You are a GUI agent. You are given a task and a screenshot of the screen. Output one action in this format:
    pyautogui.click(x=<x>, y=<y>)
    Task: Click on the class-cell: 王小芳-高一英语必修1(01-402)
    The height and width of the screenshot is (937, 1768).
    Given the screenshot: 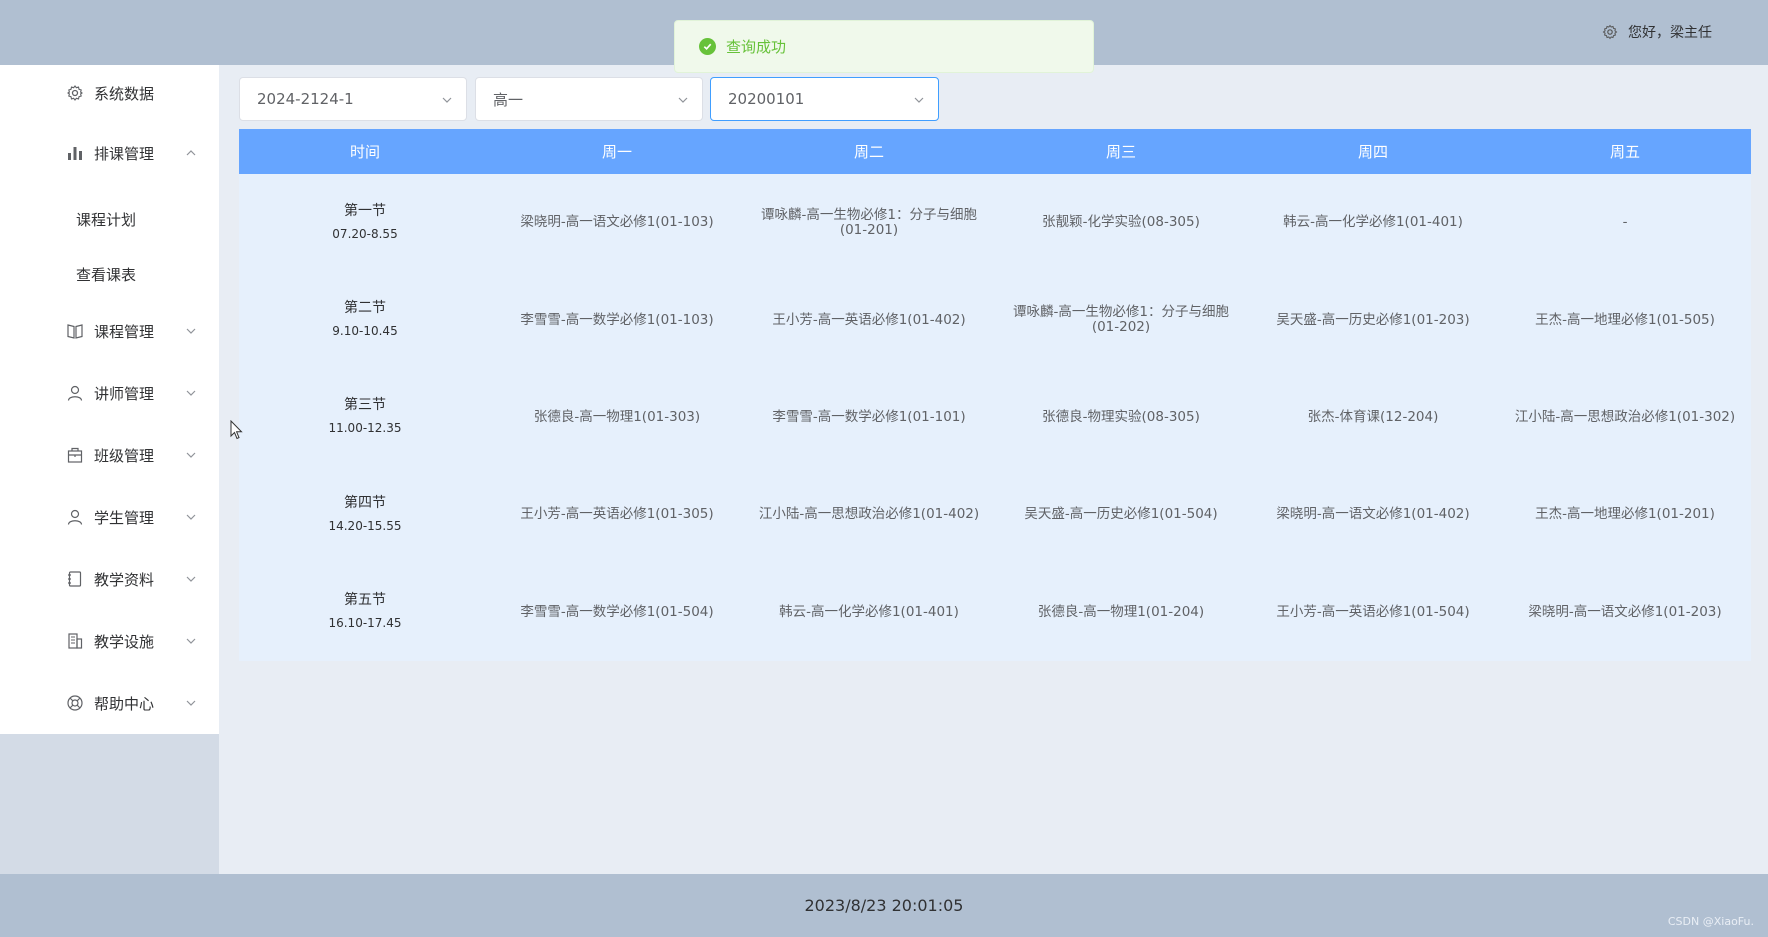 What is the action you would take?
    pyautogui.click(x=869, y=319)
    